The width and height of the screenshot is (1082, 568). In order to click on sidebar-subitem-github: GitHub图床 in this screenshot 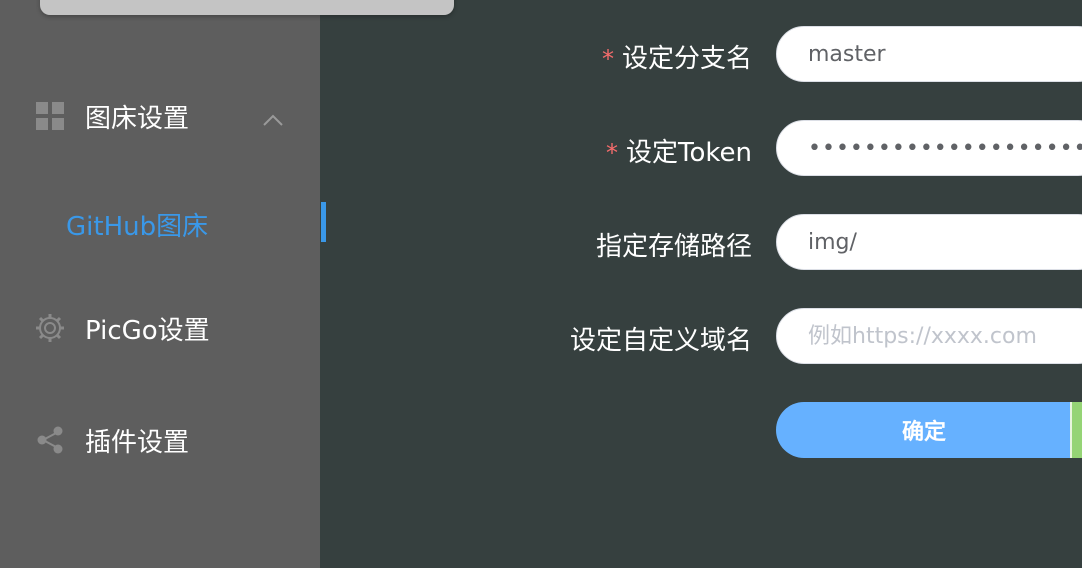, I will do `click(163, 222)`.